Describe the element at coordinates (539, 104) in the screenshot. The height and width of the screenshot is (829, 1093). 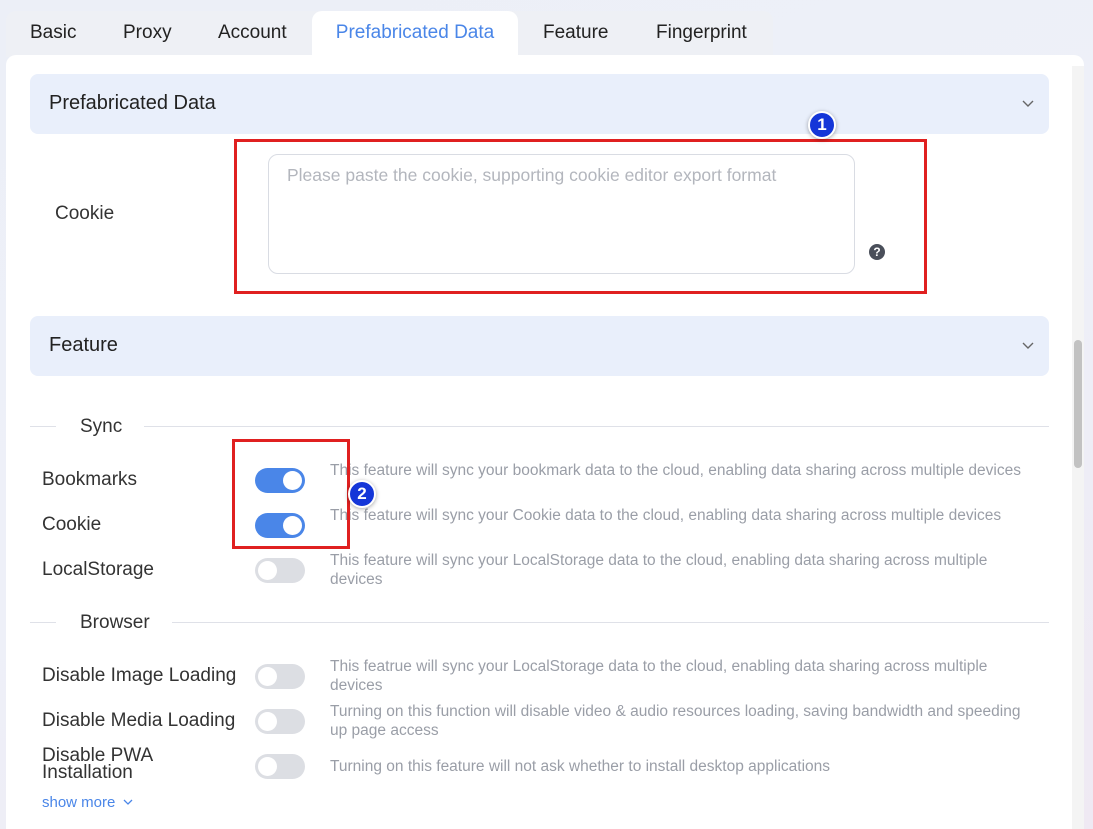
I see `prefab-section-header: Prefabricated Data` at that location.